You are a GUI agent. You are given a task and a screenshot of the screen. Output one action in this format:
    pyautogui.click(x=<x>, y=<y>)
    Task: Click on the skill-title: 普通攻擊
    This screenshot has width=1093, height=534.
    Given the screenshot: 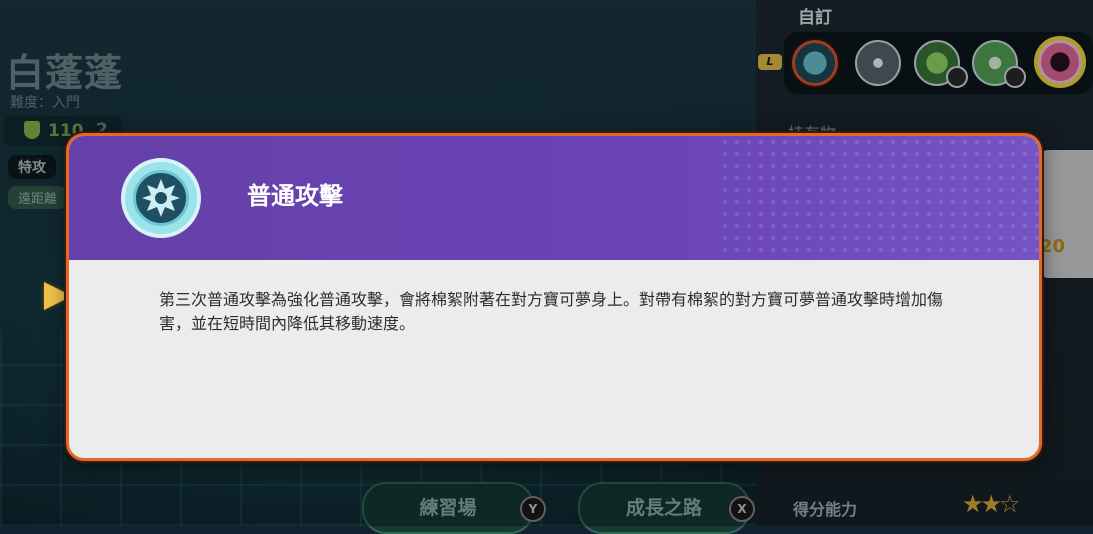 What is the action you would take?
    pyautogui.click(x=295, y=196)
    